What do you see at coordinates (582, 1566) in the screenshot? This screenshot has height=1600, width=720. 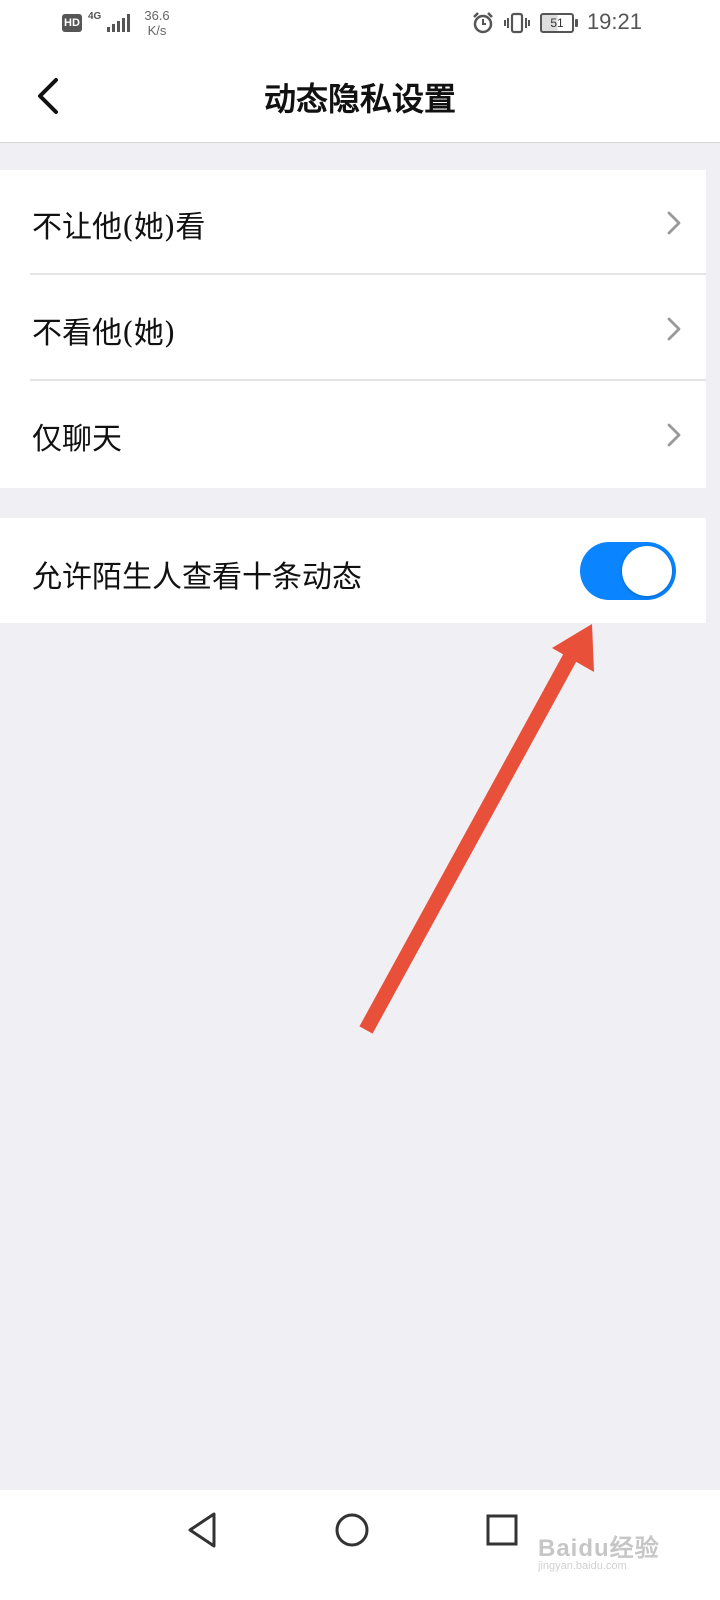 I see `watermark-subtext: jingyan.baidu.com` at bounding box center [582, 1566].